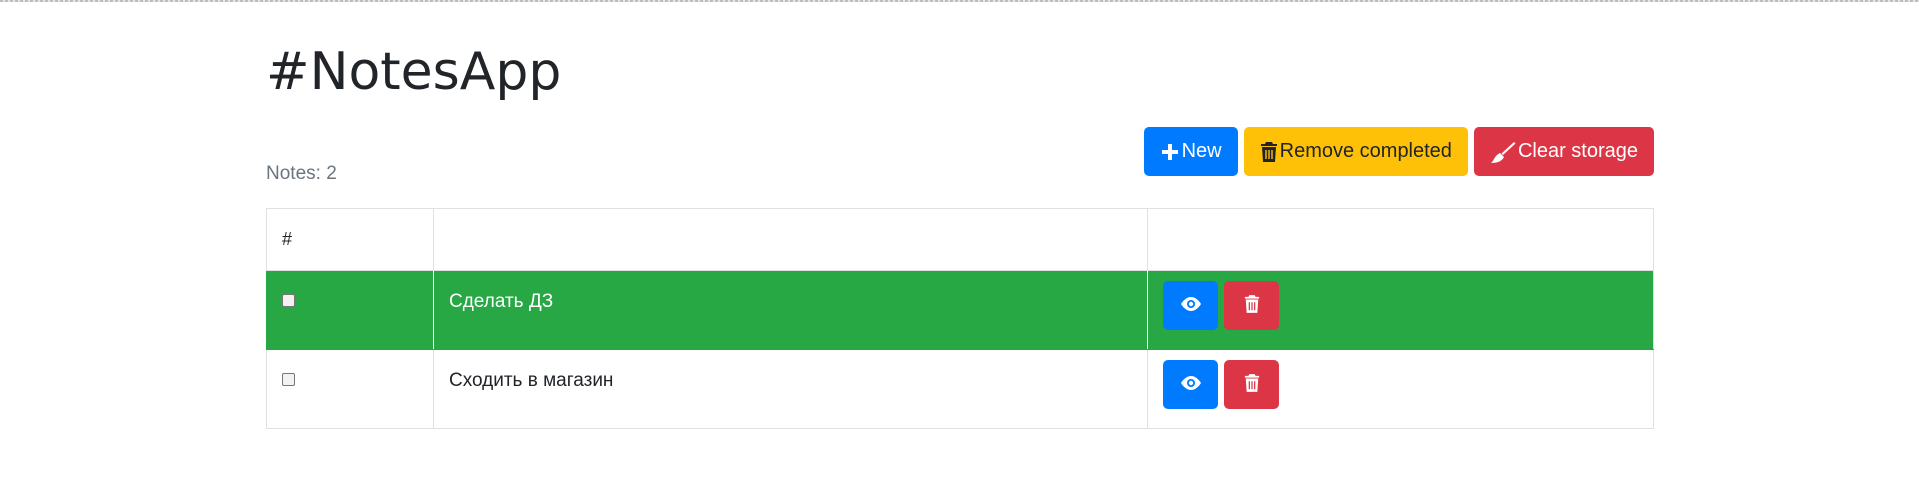 The image size is (1919, 478). I want to click on new-note-button: New, so click(1190, 151).